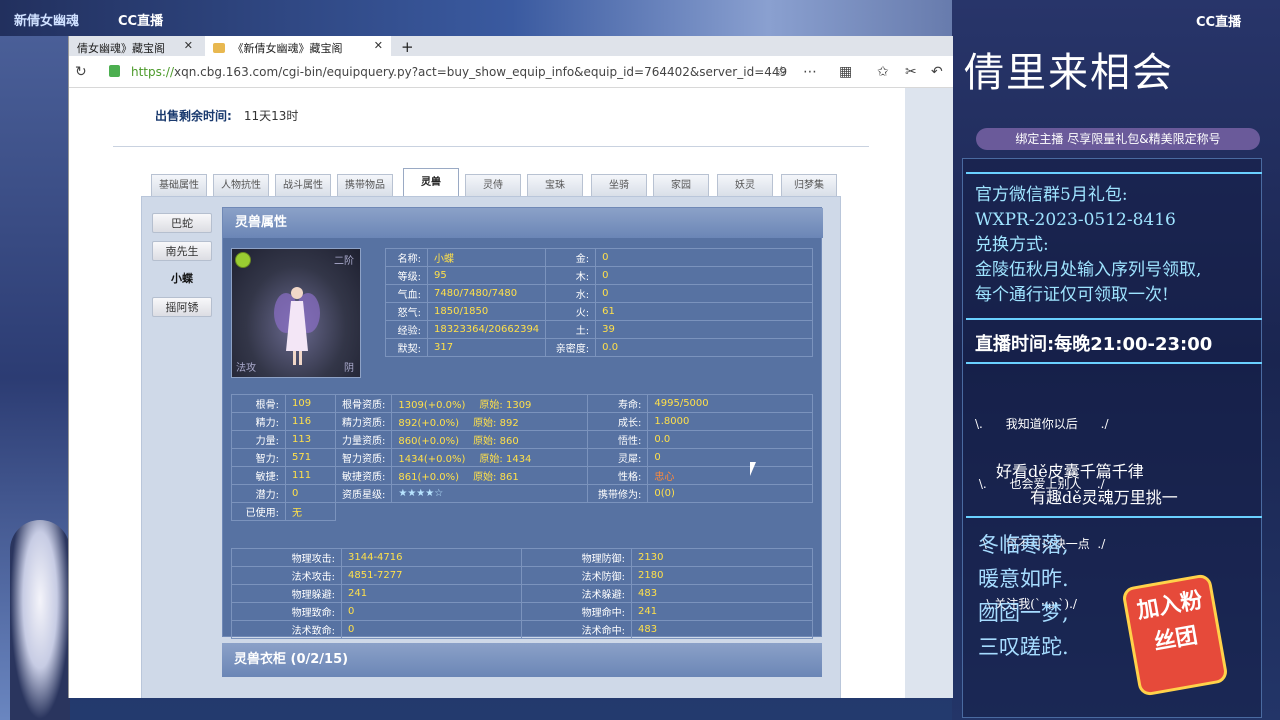 This screenshot has width=1280, height=720. What do you see at coordinates (258, 457) in the screenshot?
I see `cell-label: 智力:` at bounding box center [258, 457].